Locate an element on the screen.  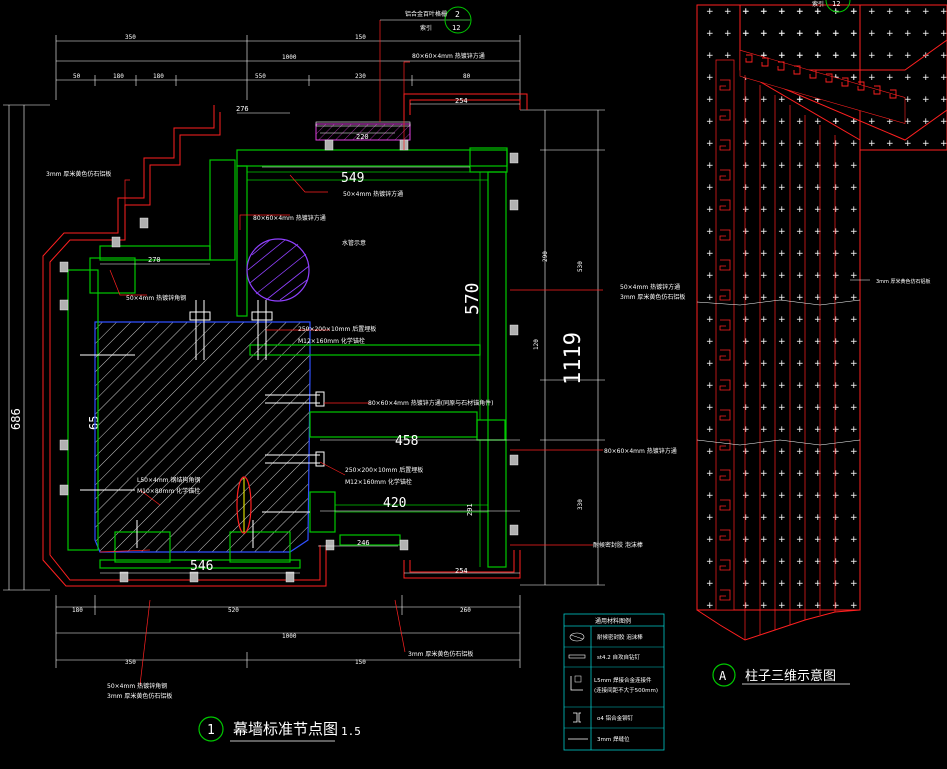
note-bottom3: 3mm 厚米黄色仿石铝板 is located at coordinates (139, 696).